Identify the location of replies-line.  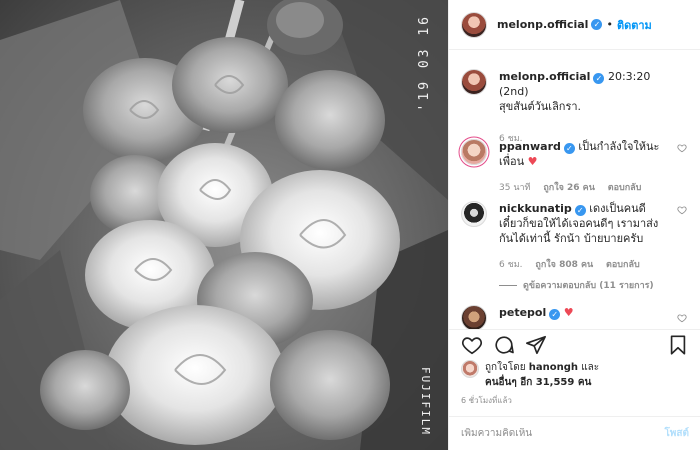
(508, 285).